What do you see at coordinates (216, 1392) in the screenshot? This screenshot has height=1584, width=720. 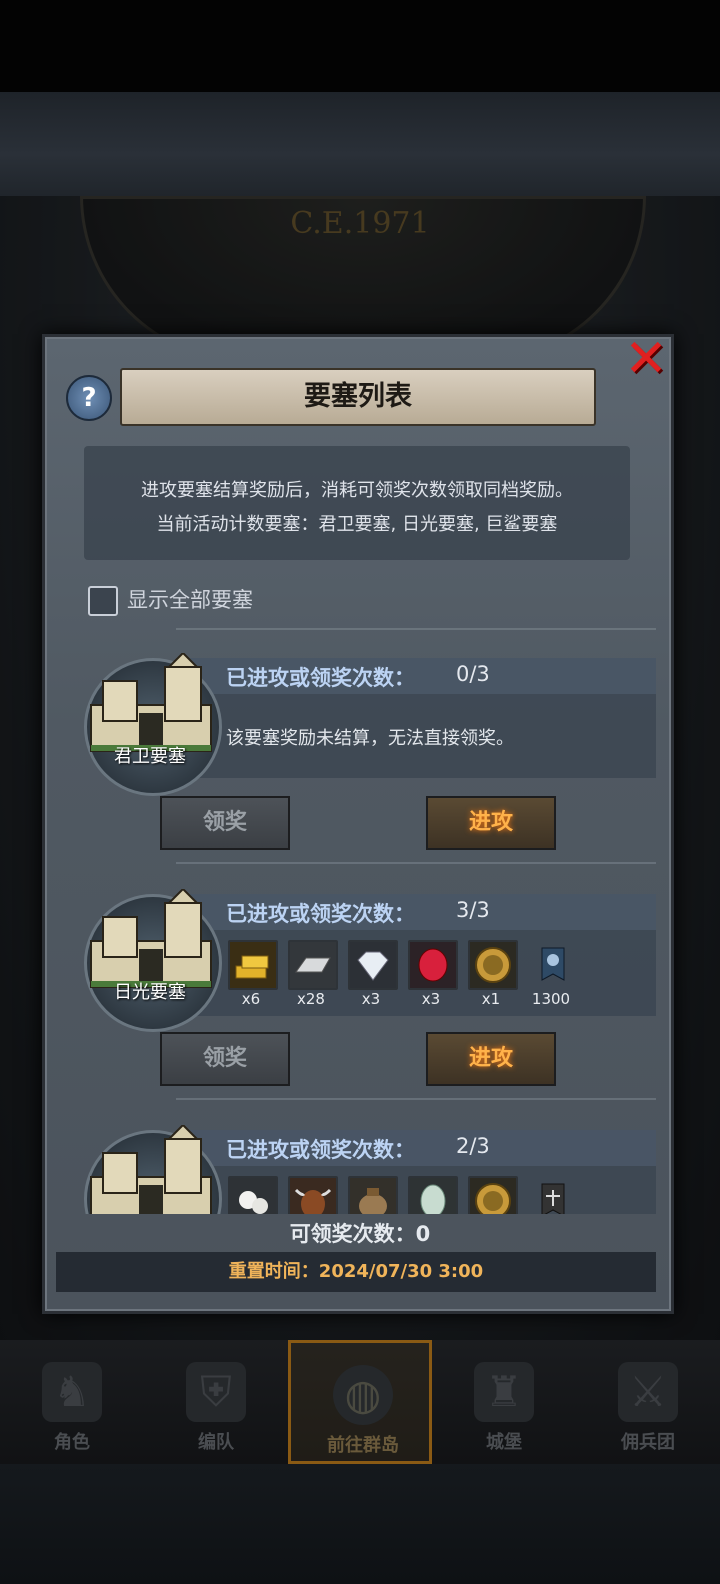 I see `armor-icon: ⛨` at bounding box center [216, 1392].